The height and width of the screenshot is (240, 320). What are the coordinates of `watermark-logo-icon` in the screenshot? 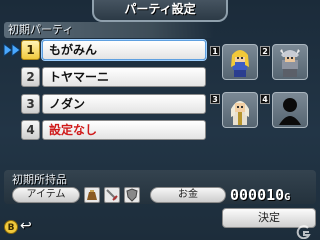 It's located at (304, 232).